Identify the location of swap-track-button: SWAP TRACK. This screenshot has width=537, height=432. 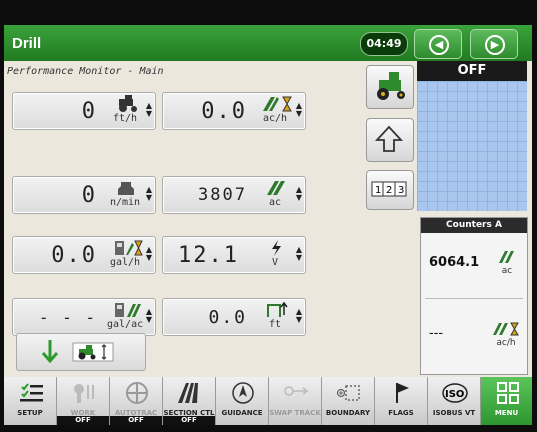
(295, 401).